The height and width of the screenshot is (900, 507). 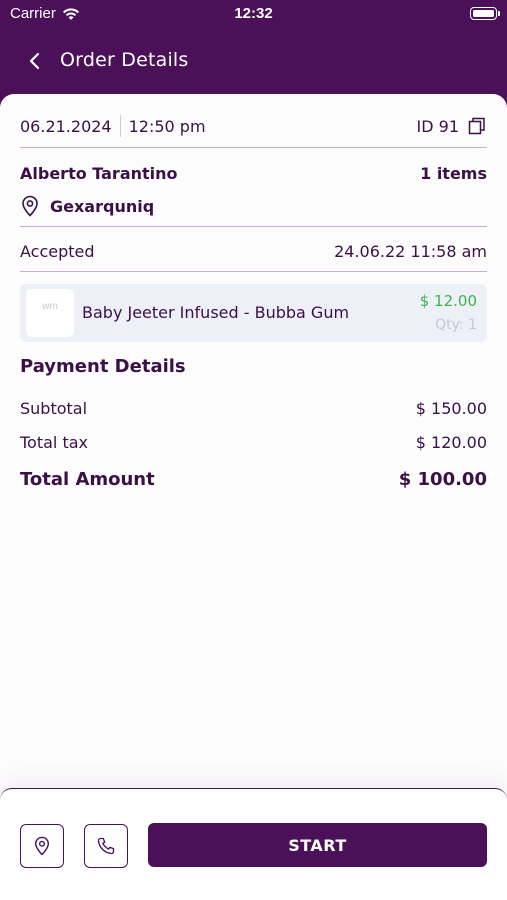 I want to click on back-button, so click(x=35, y=61).